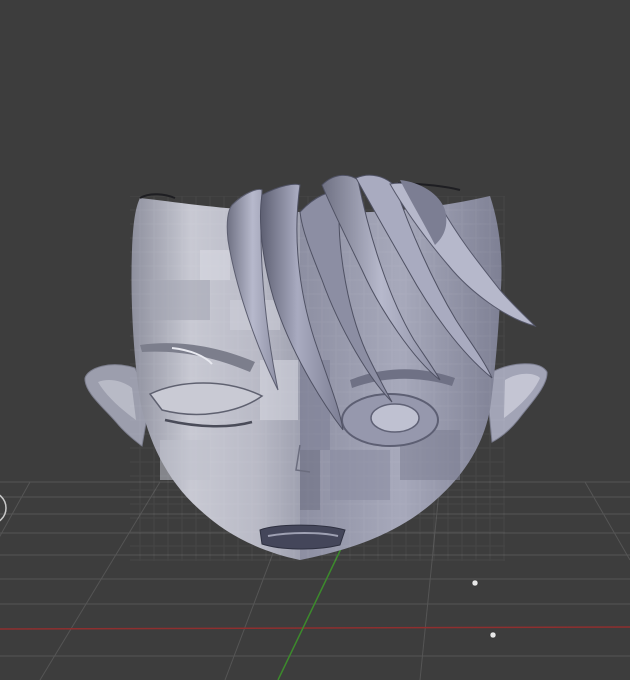  Describe the element at coordinates (493, 635) in the screenshot. I see `empty-object-icon` at that location.